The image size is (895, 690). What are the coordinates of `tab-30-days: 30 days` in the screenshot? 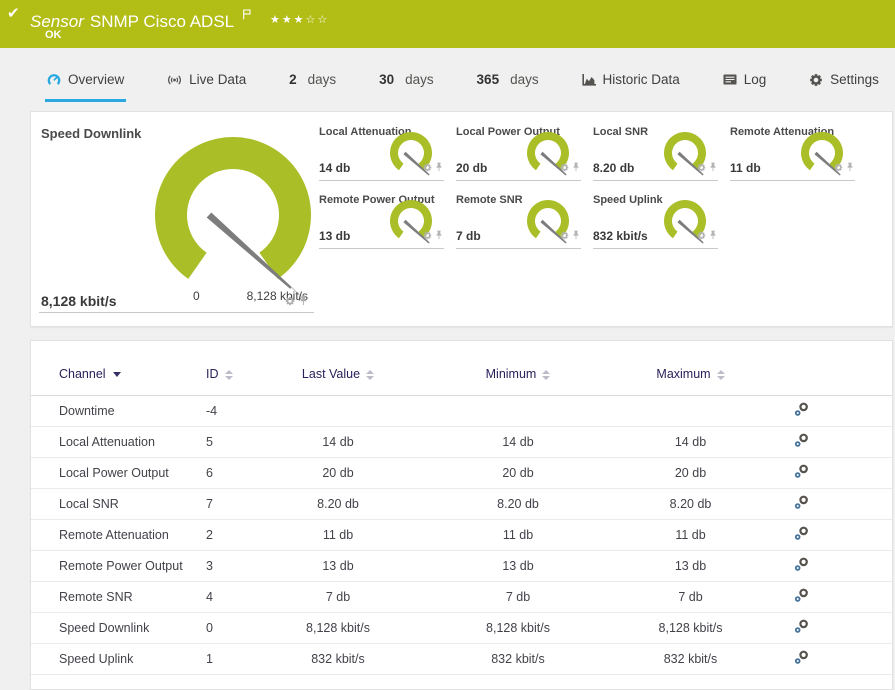 It's located at (406, 87).